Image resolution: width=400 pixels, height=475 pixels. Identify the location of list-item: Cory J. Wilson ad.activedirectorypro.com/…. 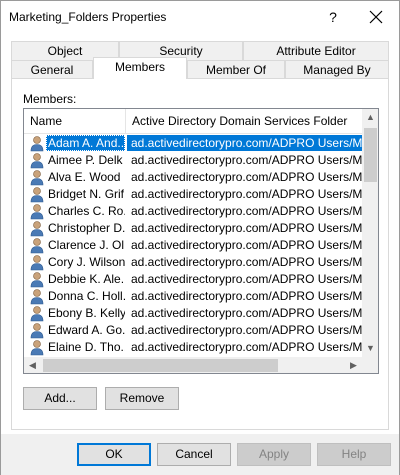
(193, 262).